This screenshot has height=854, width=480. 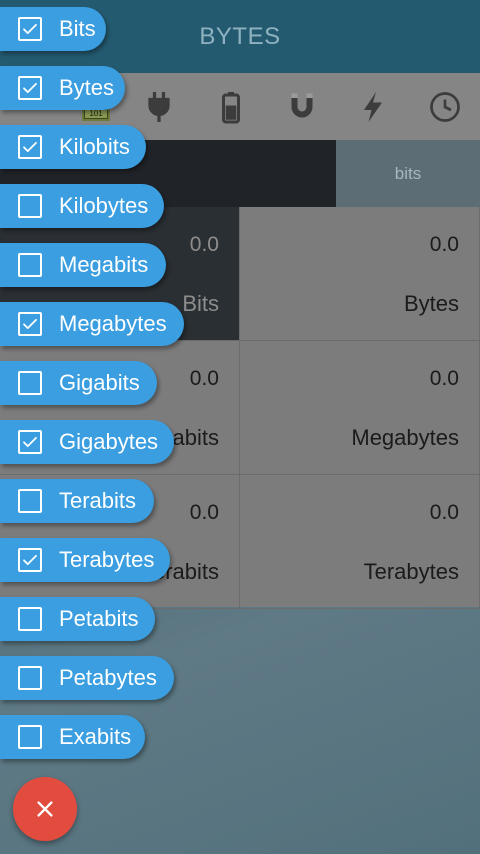 I want to click on unit-toggle-terabits: Terabits, so click(x=77, y=501).